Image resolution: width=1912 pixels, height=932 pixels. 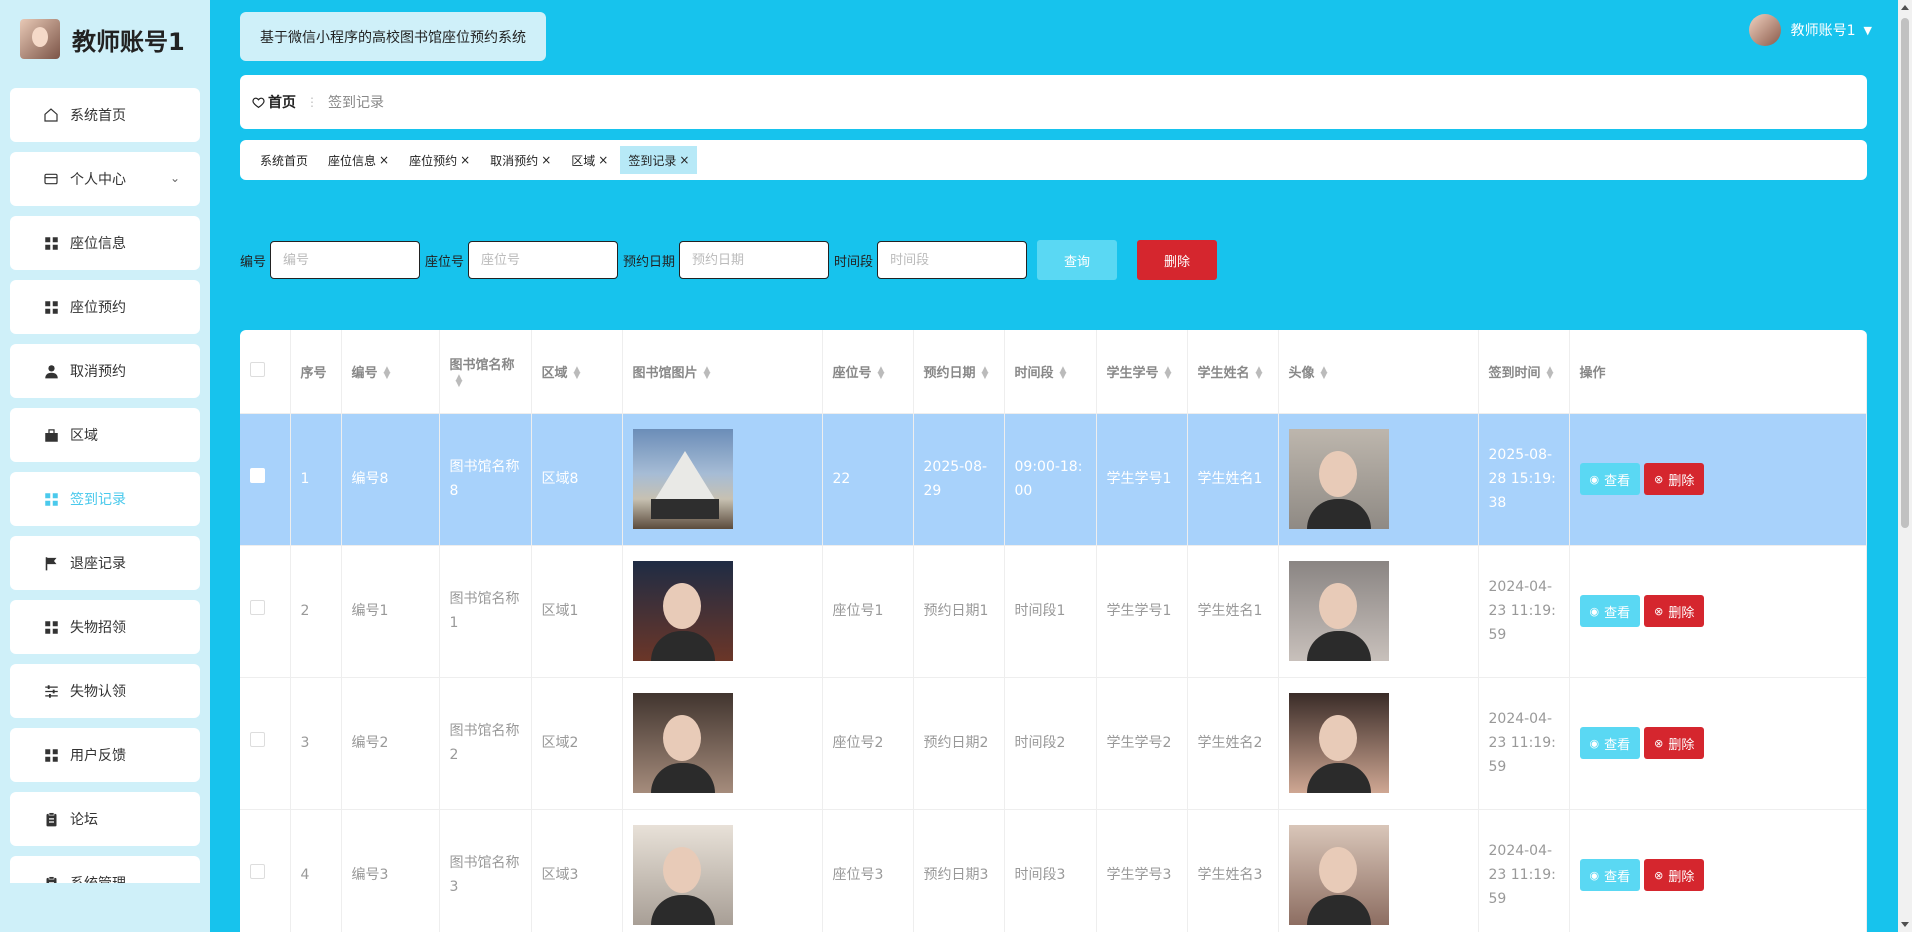 I want to click on tab-label: 系统首页, so click(x=284, y=160).